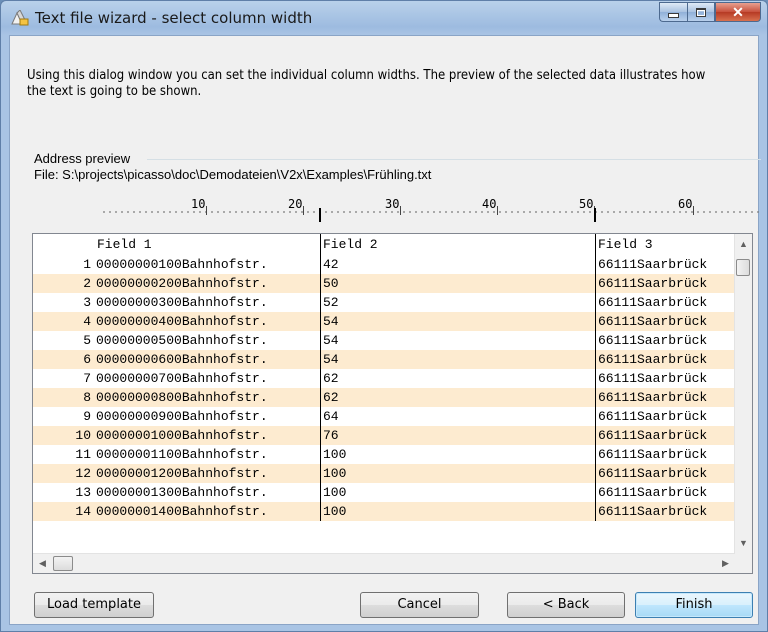  Describe the element at coordinates (384, 283) in the screenshot. I see `table-row: 2 00000000200Bahnhofstr. 50 66111Saarbrück` at that location.